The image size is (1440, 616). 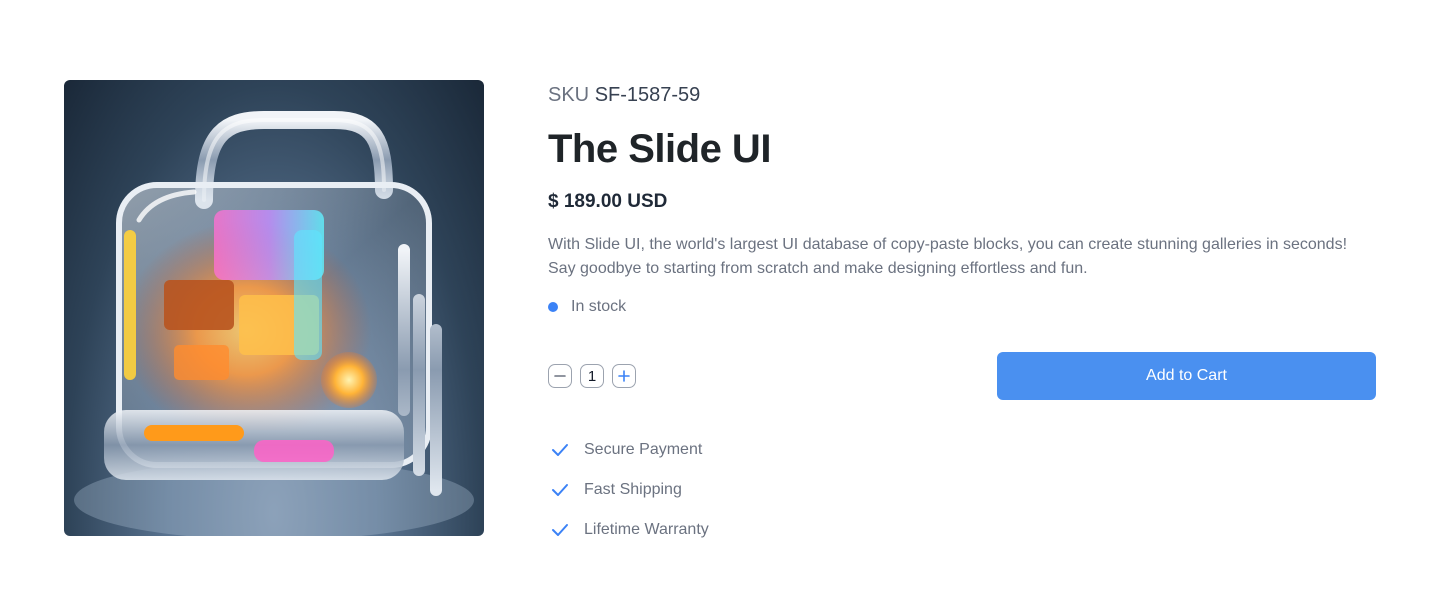 I want to click on feature-label: Secure Payment, so click(x=643, y=449).